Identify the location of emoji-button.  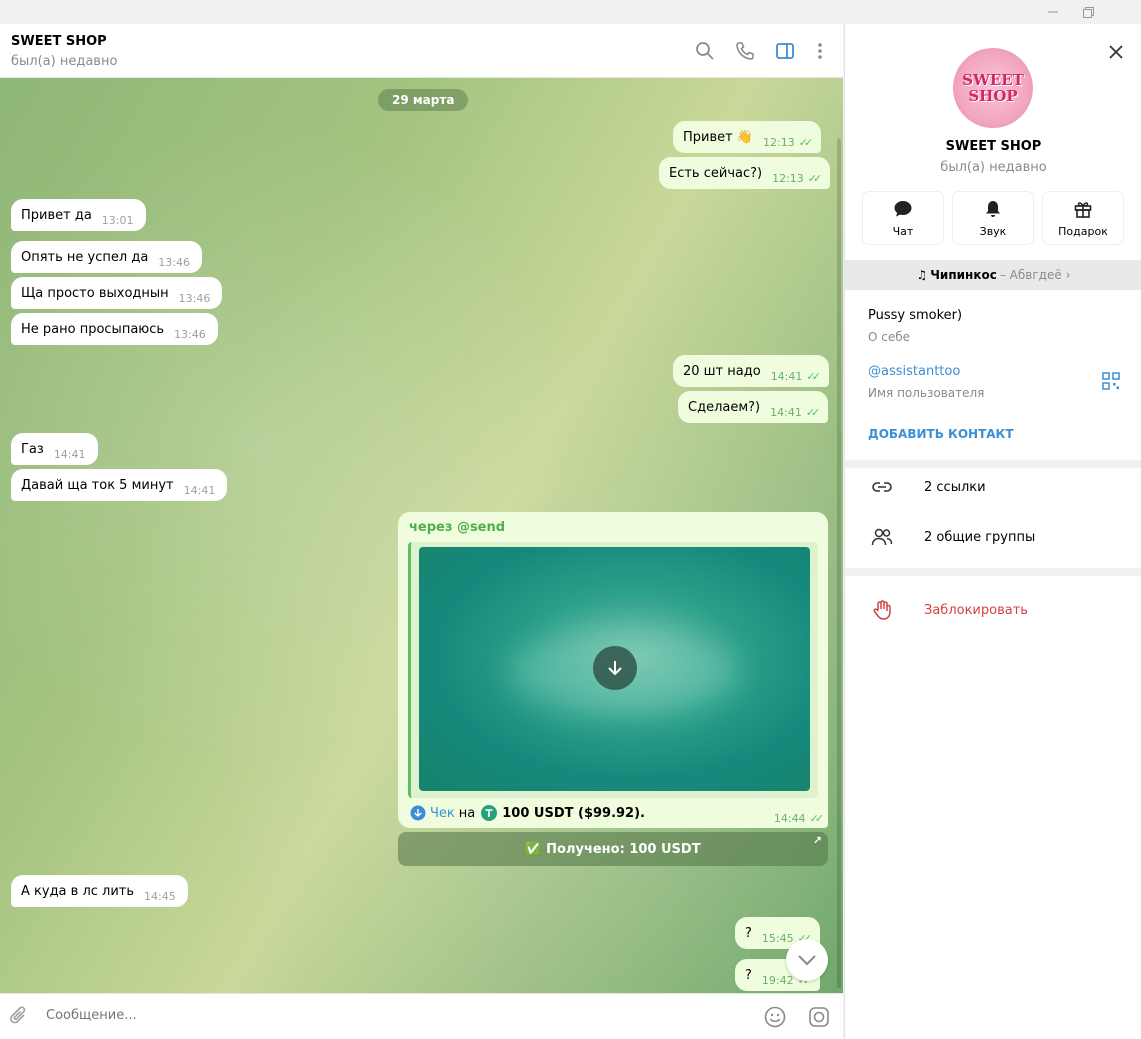
(775, 1017).